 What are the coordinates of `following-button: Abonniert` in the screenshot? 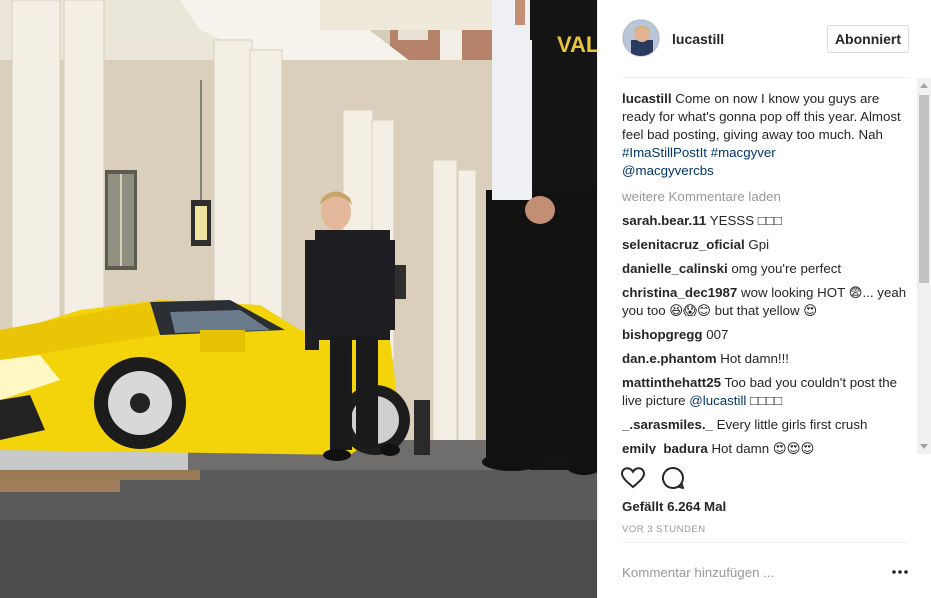 It's located at (868, 39).